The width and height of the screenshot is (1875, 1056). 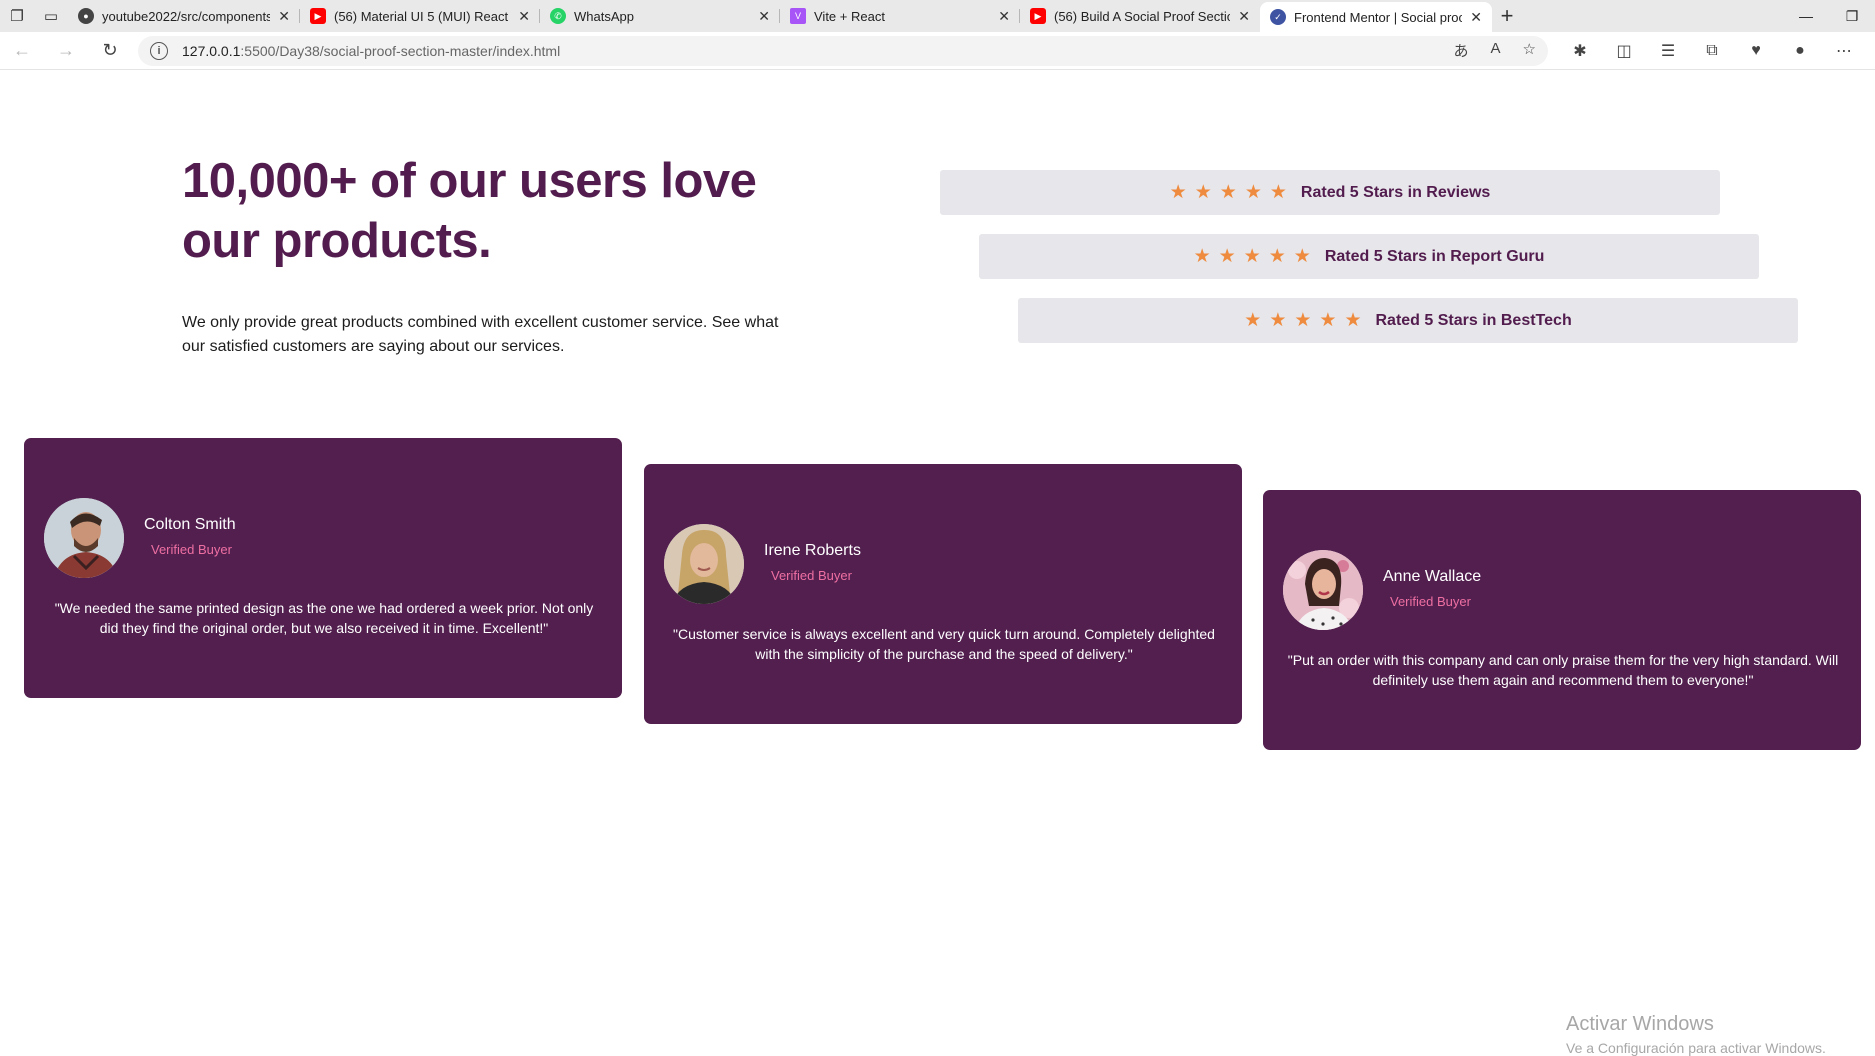 I want to click on restore-icon: ❐, so click(x=1852, y=16).